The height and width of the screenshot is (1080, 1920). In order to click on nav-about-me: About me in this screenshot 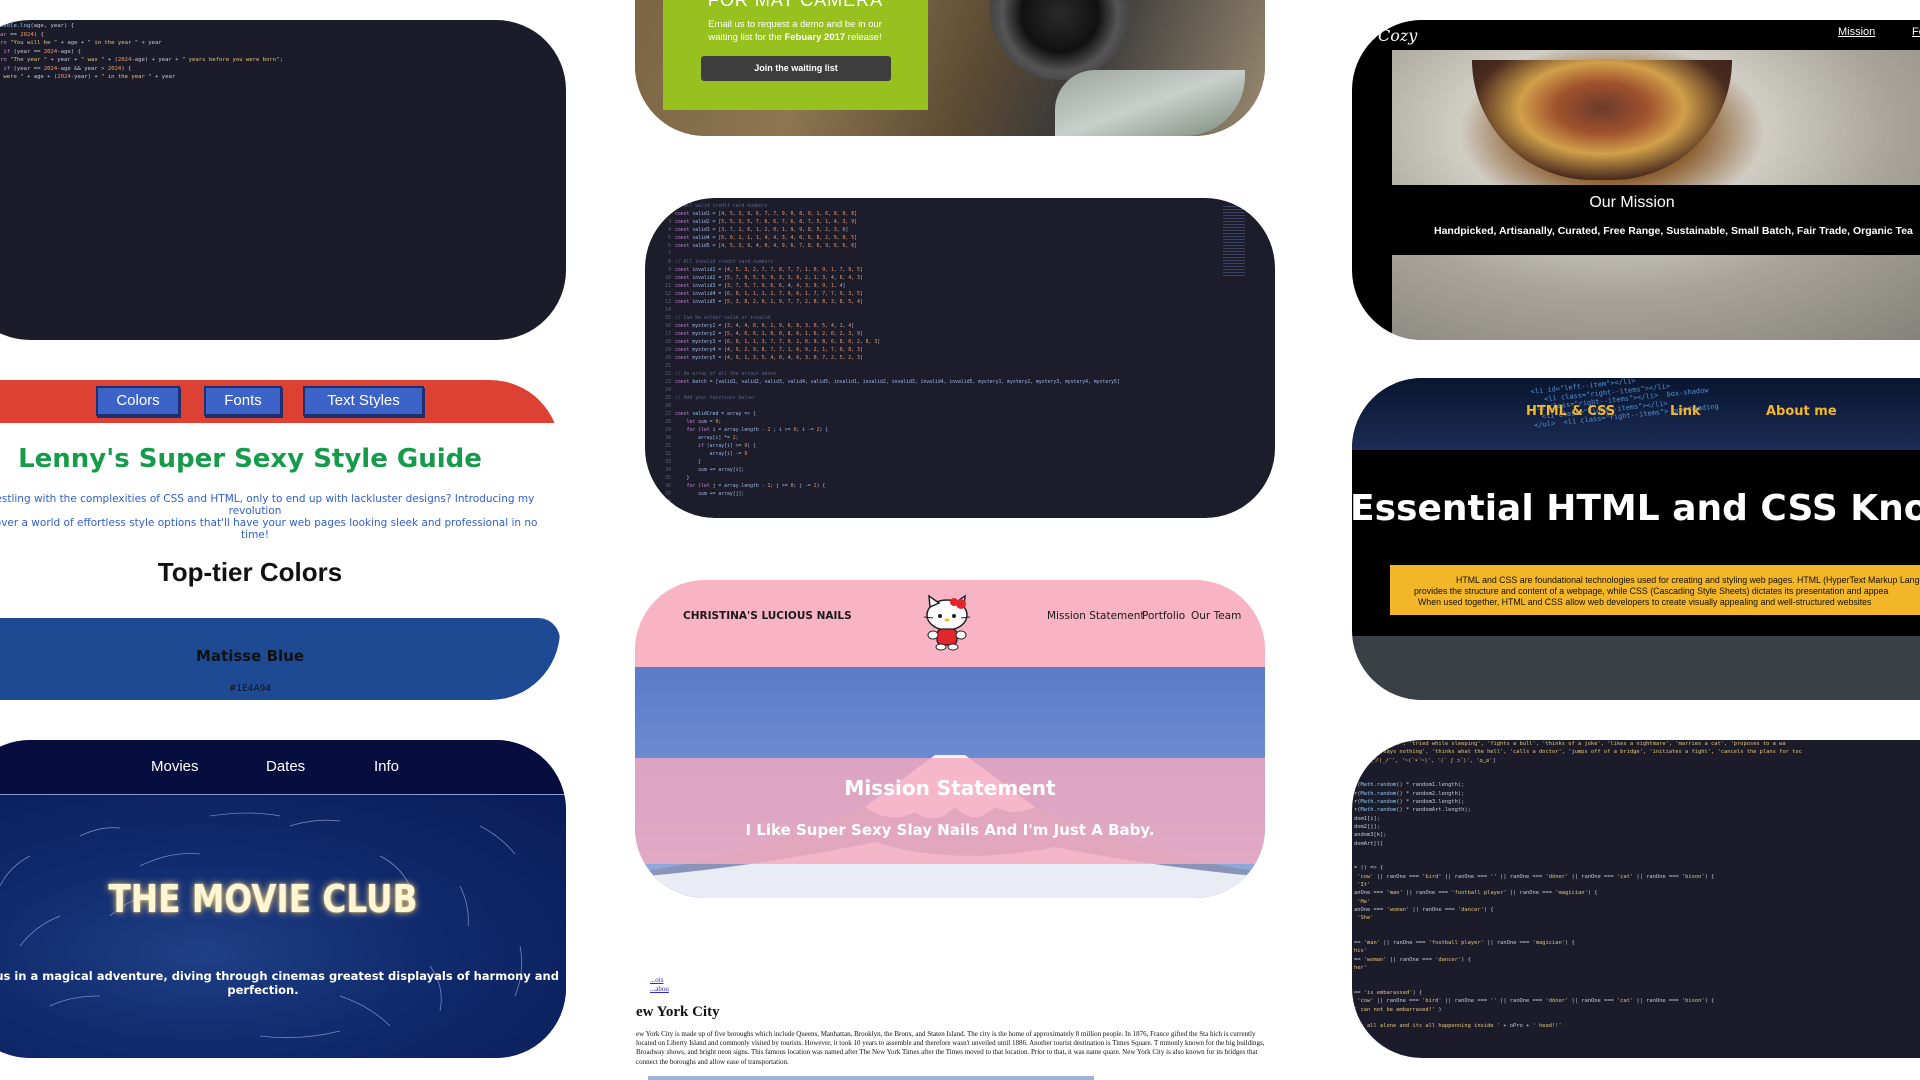, I will do `click(1801, 411)`.